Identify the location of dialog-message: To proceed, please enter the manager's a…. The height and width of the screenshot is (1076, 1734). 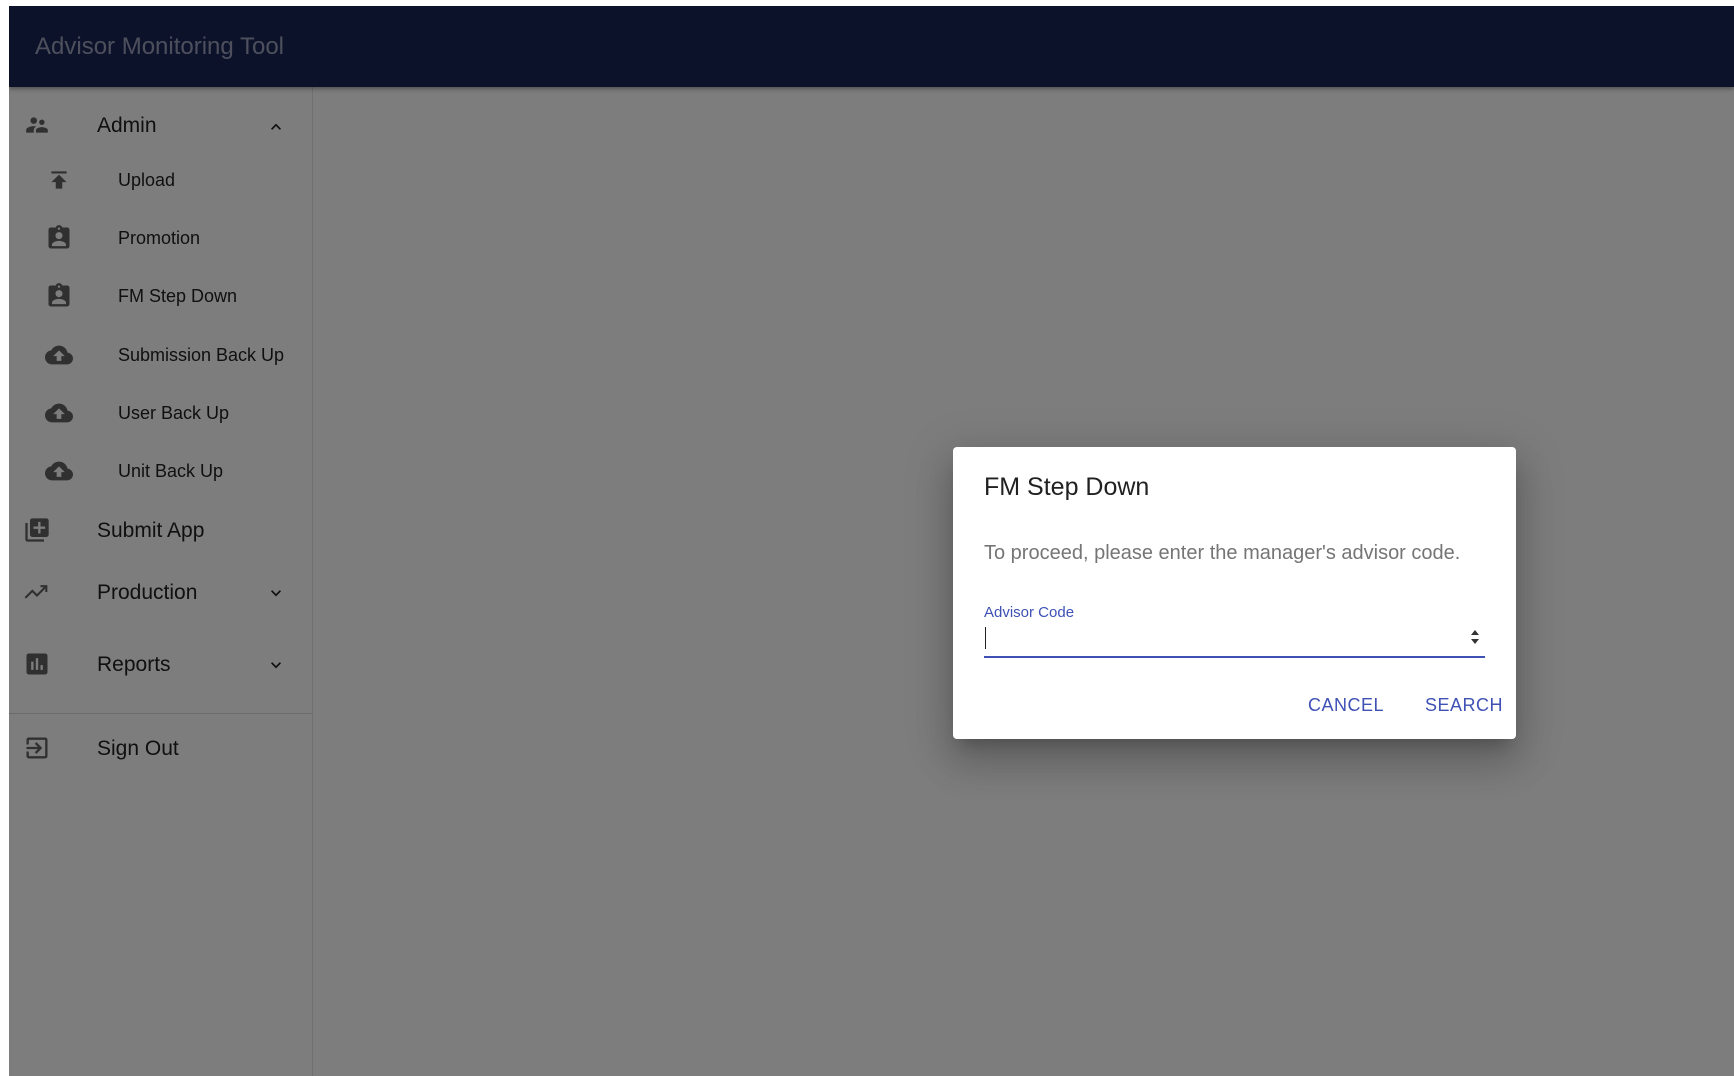
(1222, 553).